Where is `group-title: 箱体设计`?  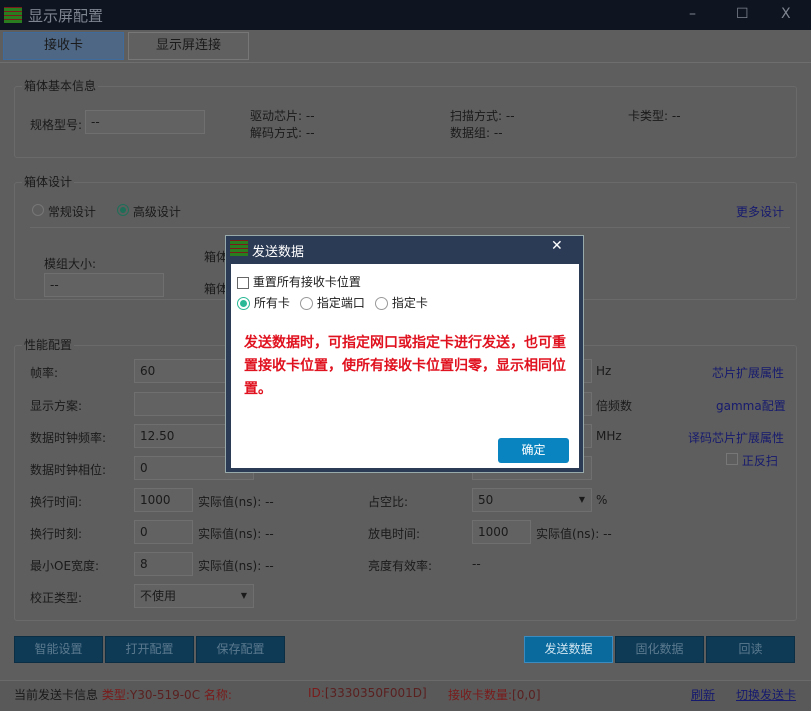 group-title: 箱体设计 is located at coordinates (48, 181).